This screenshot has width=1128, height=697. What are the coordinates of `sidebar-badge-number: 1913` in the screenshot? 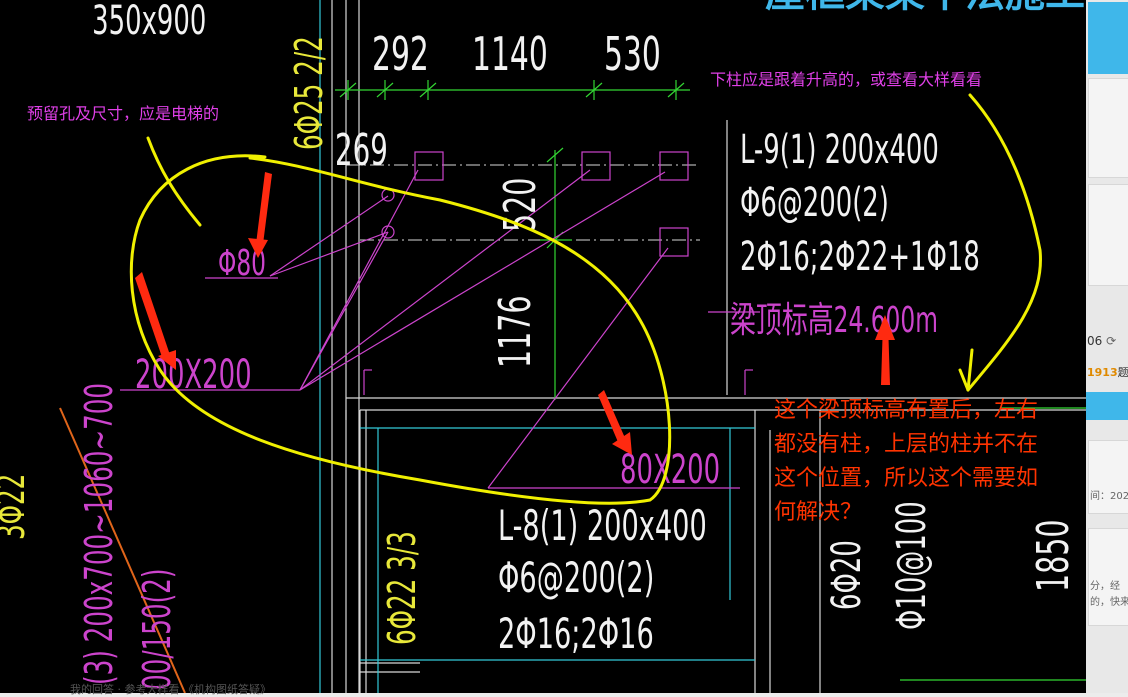 It's located at (1102, 372).